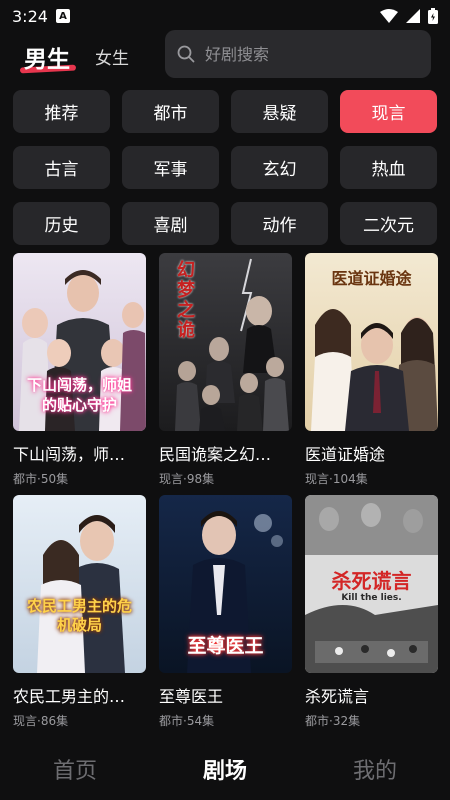 This screenshot has height=800, width=450. Describe the element at coordinates (79, 342) in the screenshot. I see `drama-poster: 下山闯荡，师姐的贴心守护` at that location.